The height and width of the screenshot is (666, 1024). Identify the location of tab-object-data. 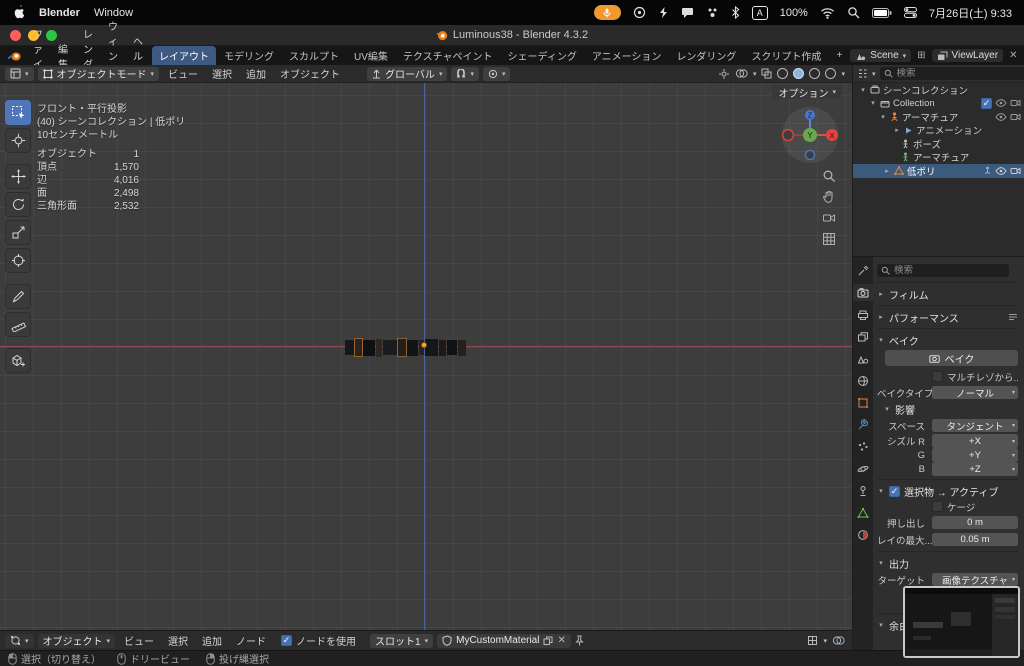
(863, 512).